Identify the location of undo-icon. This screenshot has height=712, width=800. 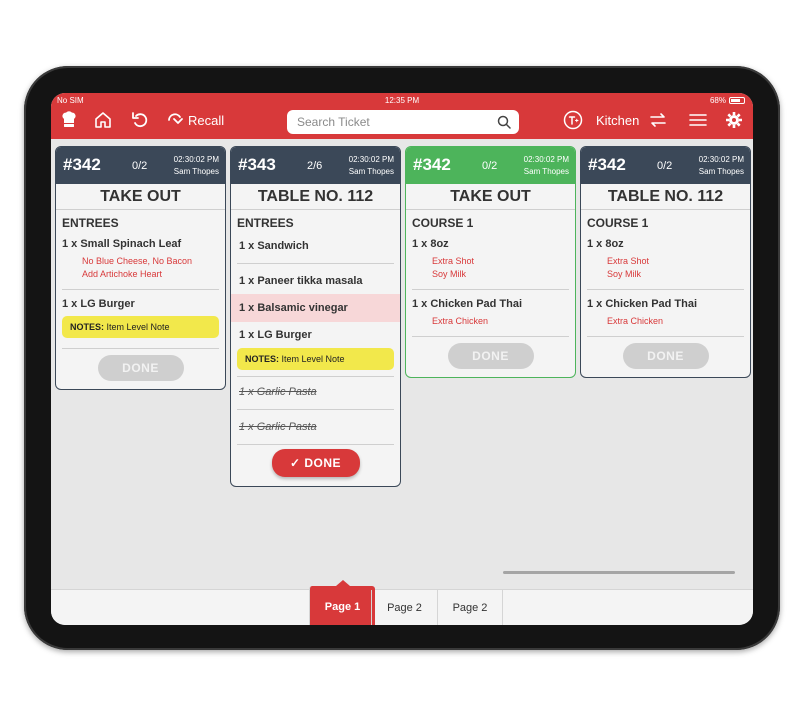
(140, 120).